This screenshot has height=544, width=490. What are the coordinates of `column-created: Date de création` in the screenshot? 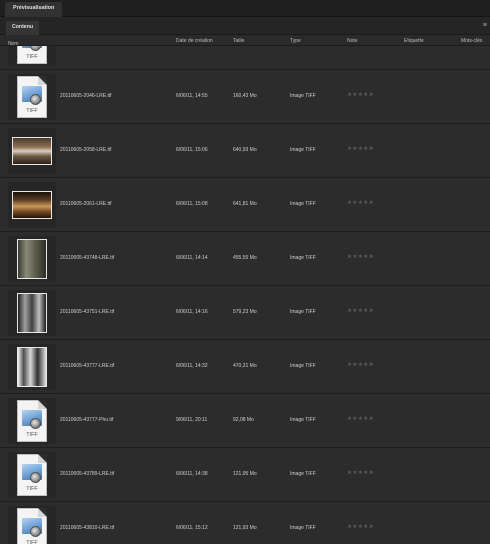 It's located at (194, 41).